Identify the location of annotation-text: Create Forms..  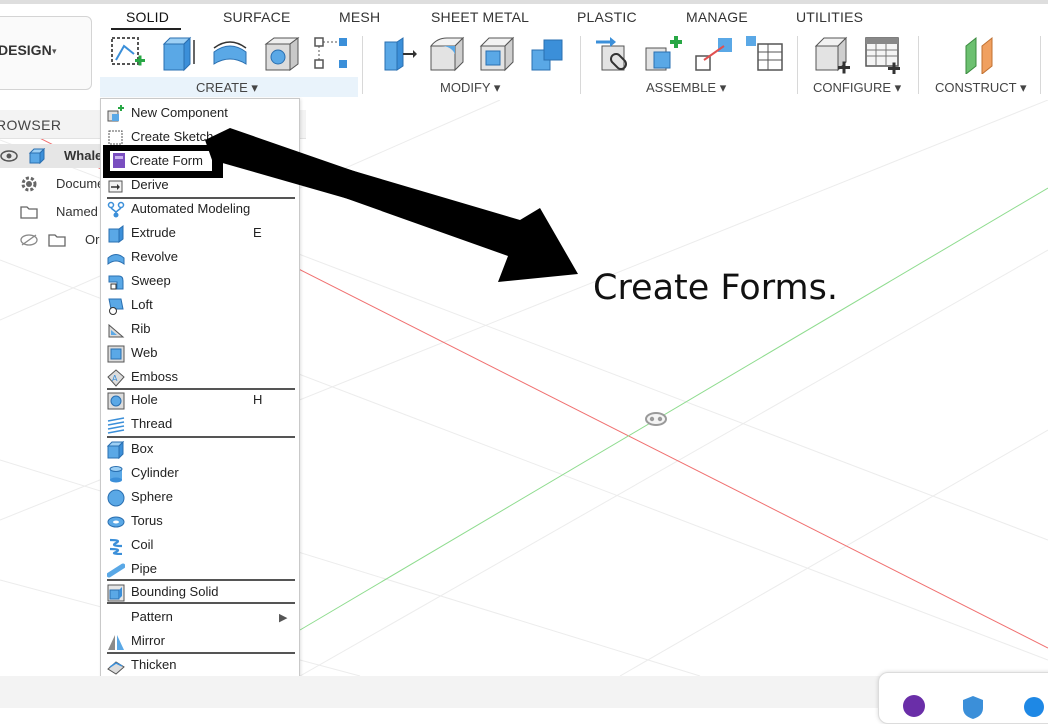
(715, 288).